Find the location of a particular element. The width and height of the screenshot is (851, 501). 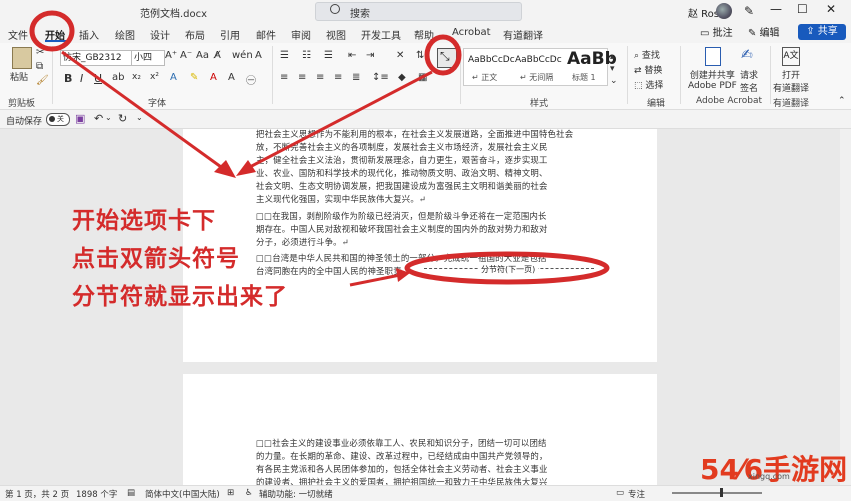

circle-home-tab is located at coordinates (52, 31).